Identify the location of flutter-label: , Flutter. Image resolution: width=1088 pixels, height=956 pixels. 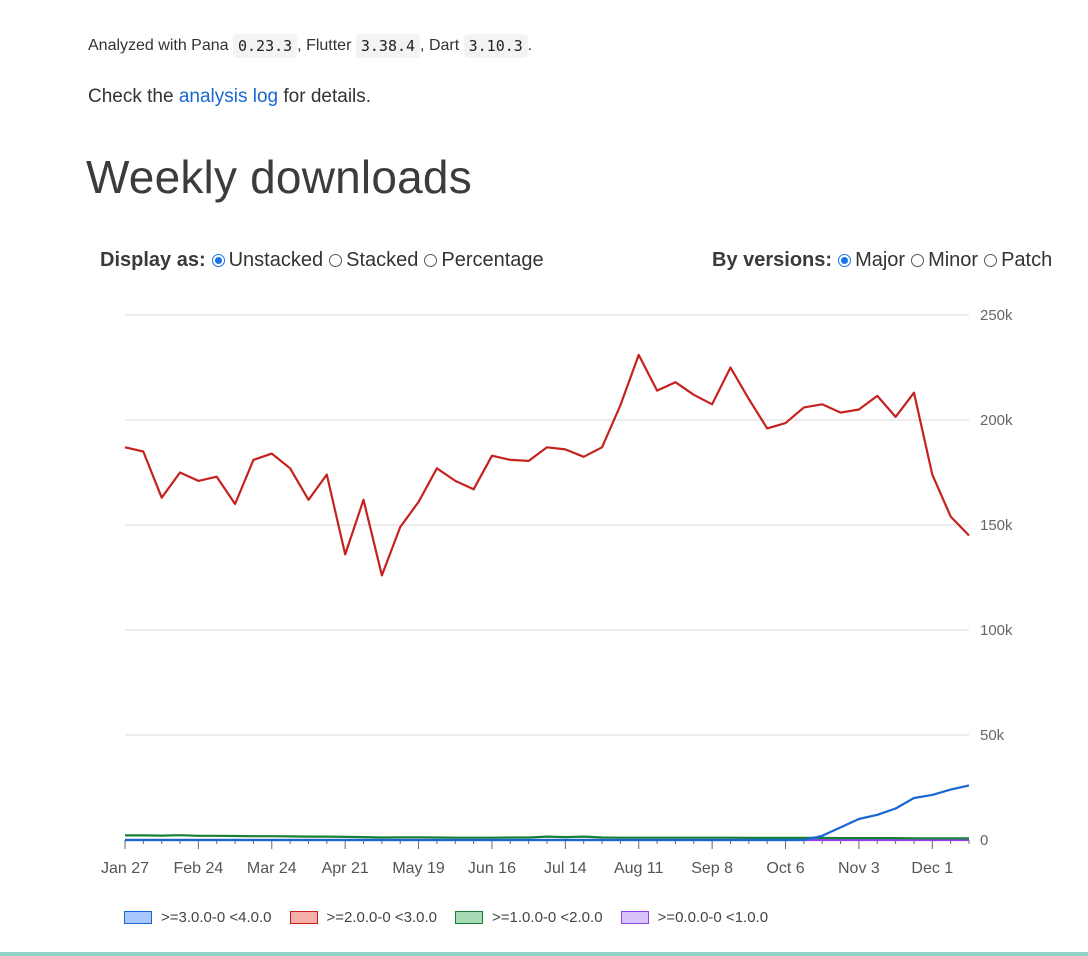
(326, 45).